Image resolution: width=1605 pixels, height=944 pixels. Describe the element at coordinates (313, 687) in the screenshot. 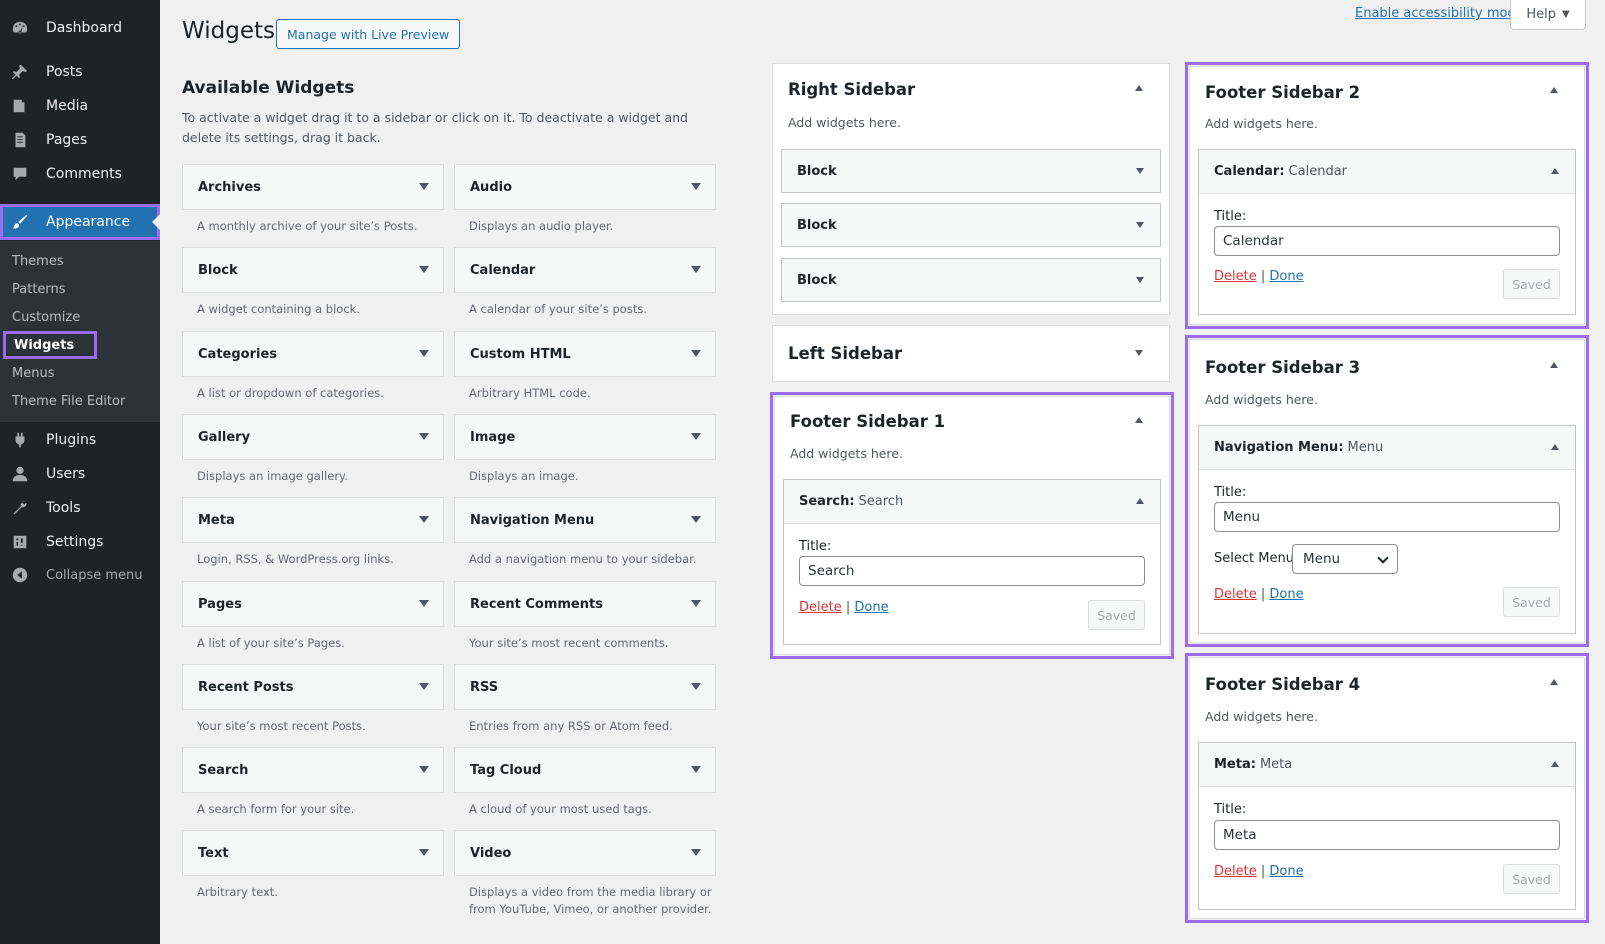

I see `available-widget: Recent Posts` at that location.